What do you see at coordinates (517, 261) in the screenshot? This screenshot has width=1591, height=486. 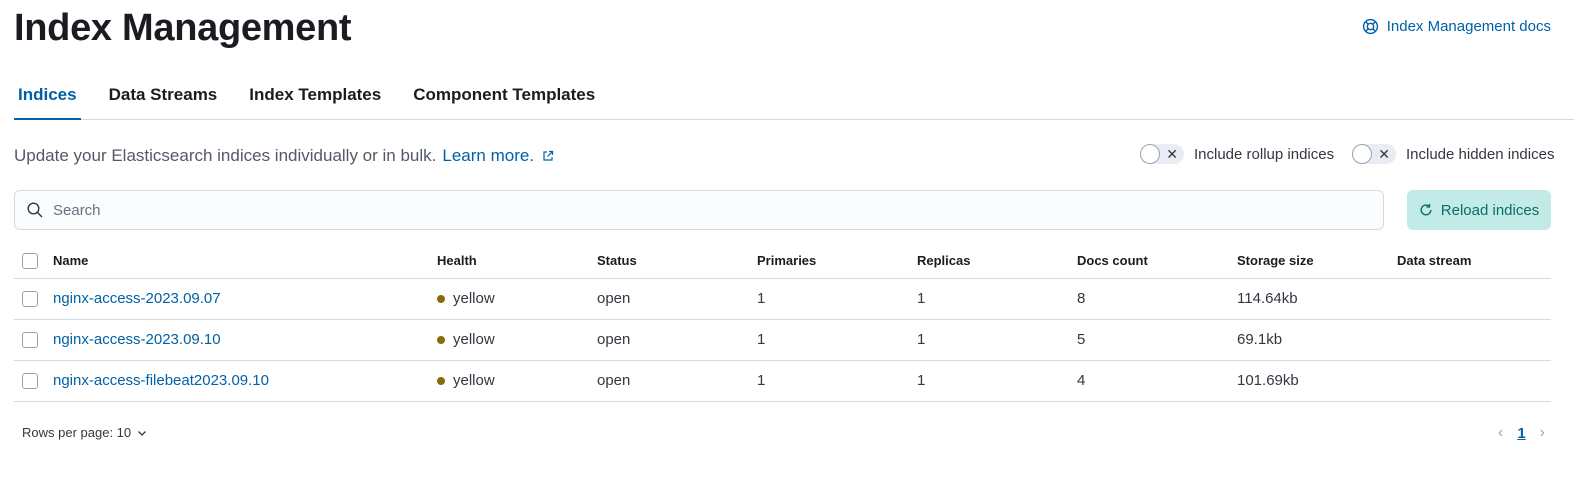 I see `column-header-health: Health` at bounding box center [517, 261].